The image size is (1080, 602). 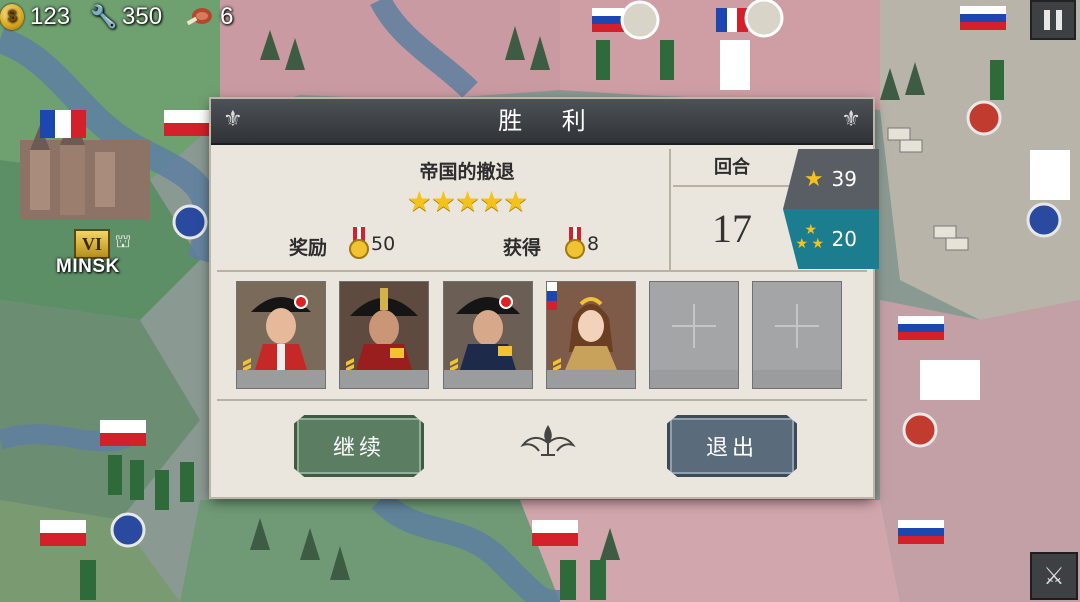 What do you see at coordinates (851, 119) in the screenshot?
I see `fleur-de-lis-icon: ⚜` at bounding box center [851, 119].